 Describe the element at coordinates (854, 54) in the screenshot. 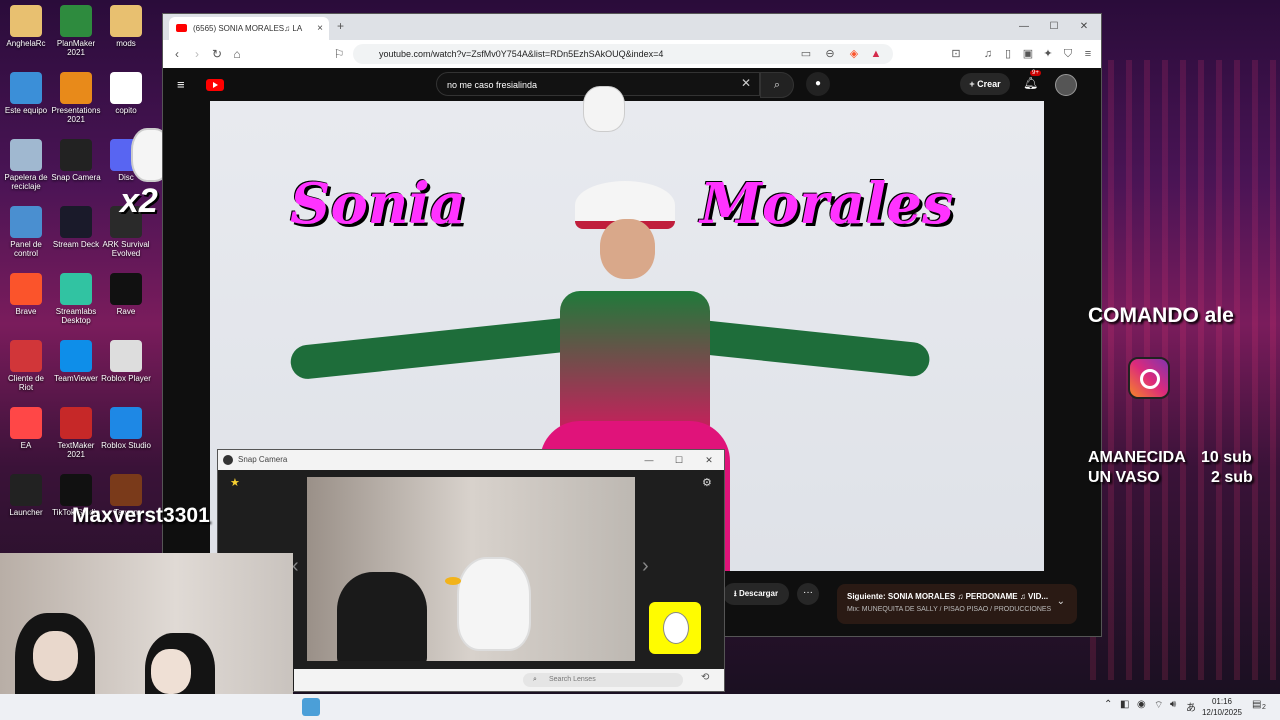

I see `brave-shield-icon: ◈` at that location.